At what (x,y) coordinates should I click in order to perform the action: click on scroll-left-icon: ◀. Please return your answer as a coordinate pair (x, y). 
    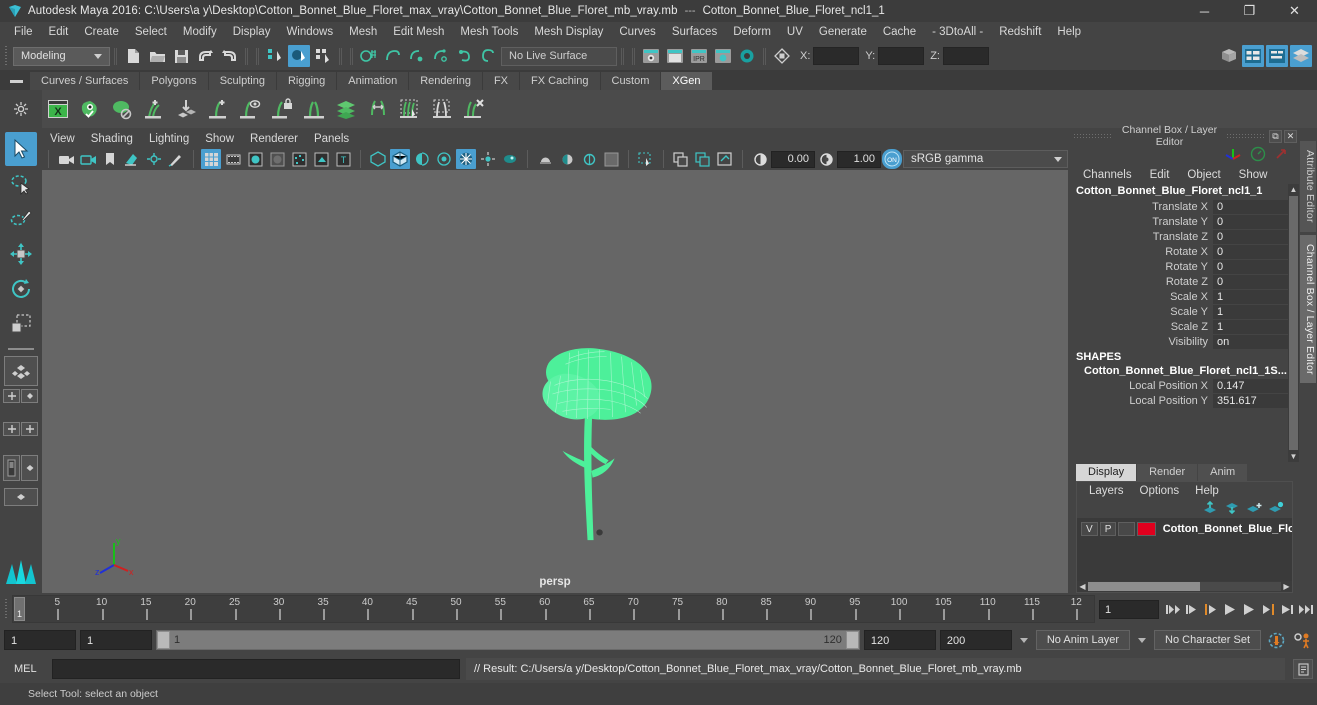
    Looking at the image, I should click on (1082, 586).